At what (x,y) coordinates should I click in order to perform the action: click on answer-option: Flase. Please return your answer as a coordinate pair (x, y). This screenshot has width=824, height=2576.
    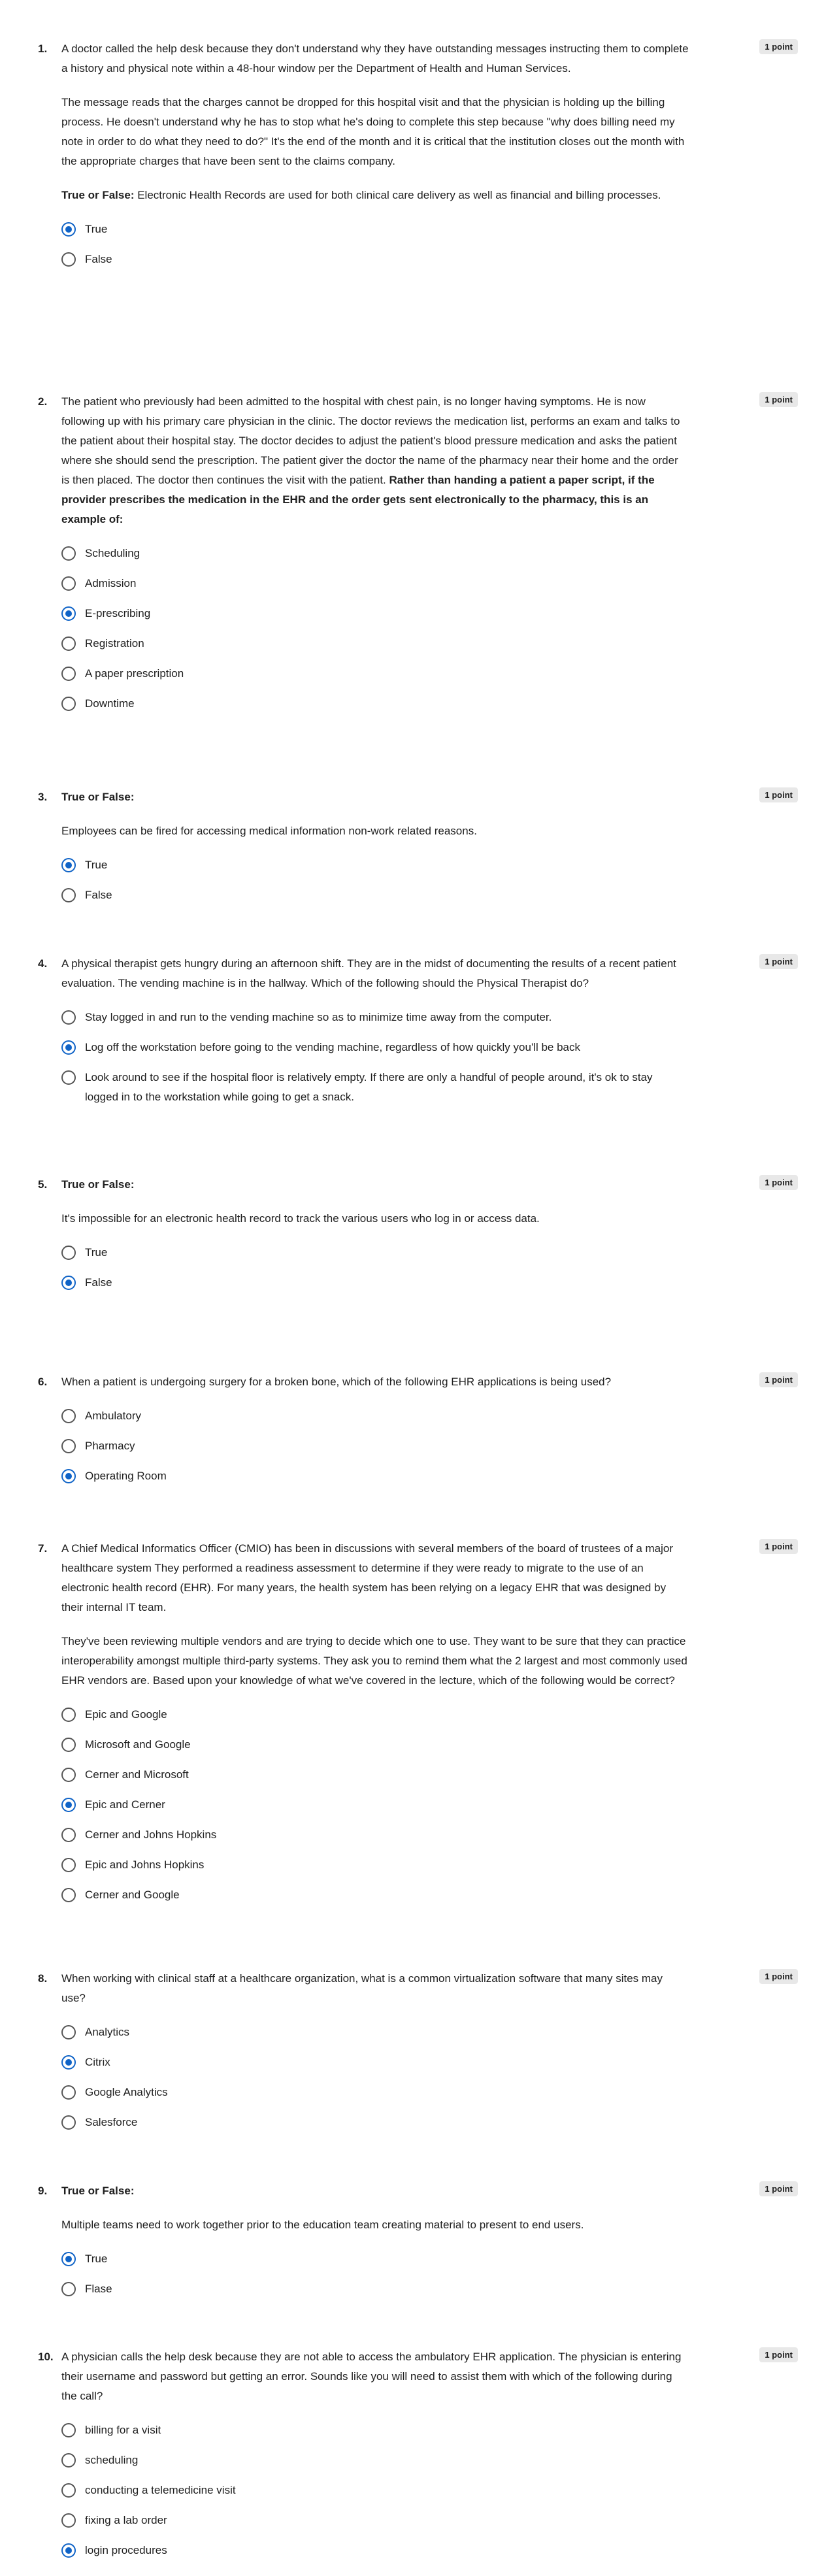
    Looking at the image, I should click on (375, 2289).